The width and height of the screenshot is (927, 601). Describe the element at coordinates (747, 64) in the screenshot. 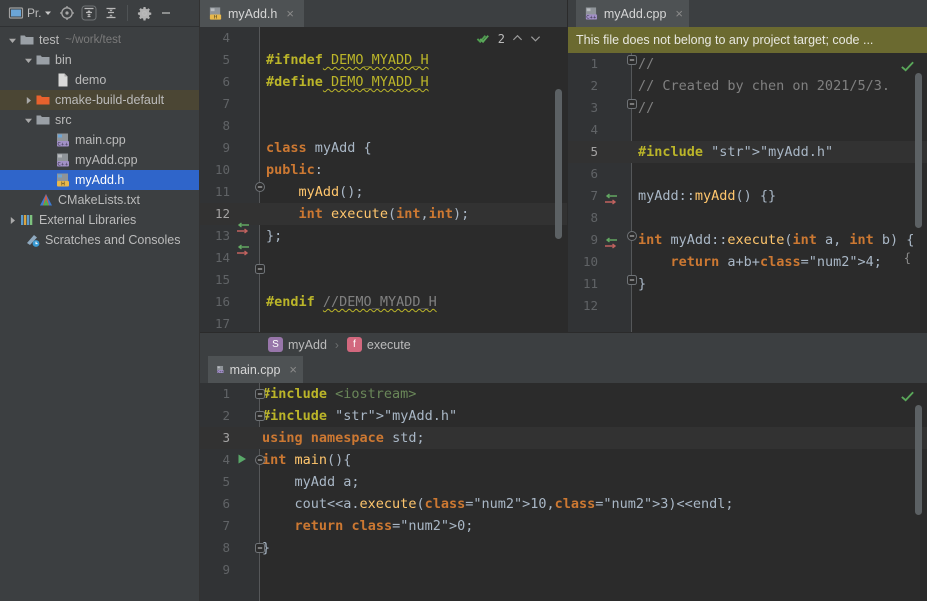

I see `code-line: 1 //` at that location.